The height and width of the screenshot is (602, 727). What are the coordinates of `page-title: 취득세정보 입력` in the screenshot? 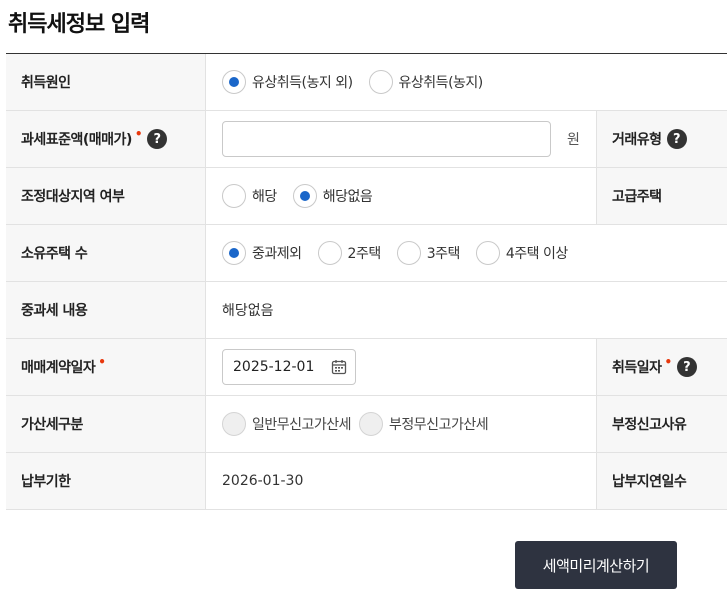 It's located at (79, 24).